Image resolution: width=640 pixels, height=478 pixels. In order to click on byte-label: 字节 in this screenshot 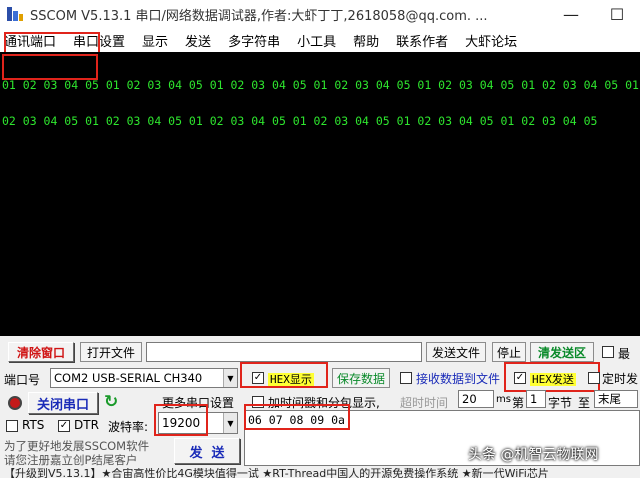, I will do `click(560, 403)`.